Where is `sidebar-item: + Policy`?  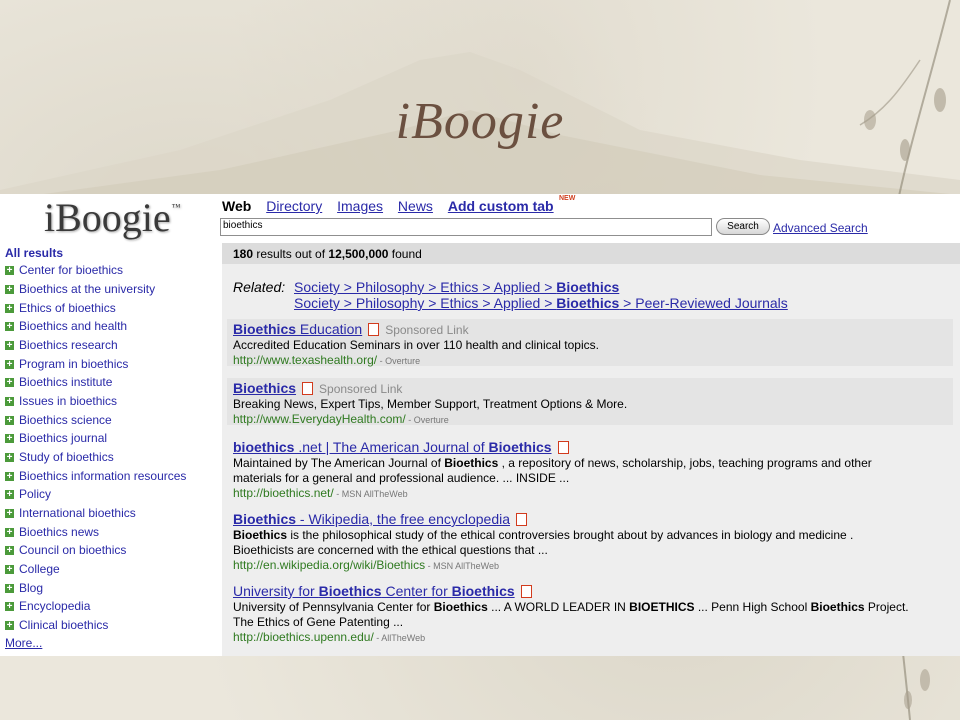 sidebar-item: + Policy is located at coordinates (28, 494).